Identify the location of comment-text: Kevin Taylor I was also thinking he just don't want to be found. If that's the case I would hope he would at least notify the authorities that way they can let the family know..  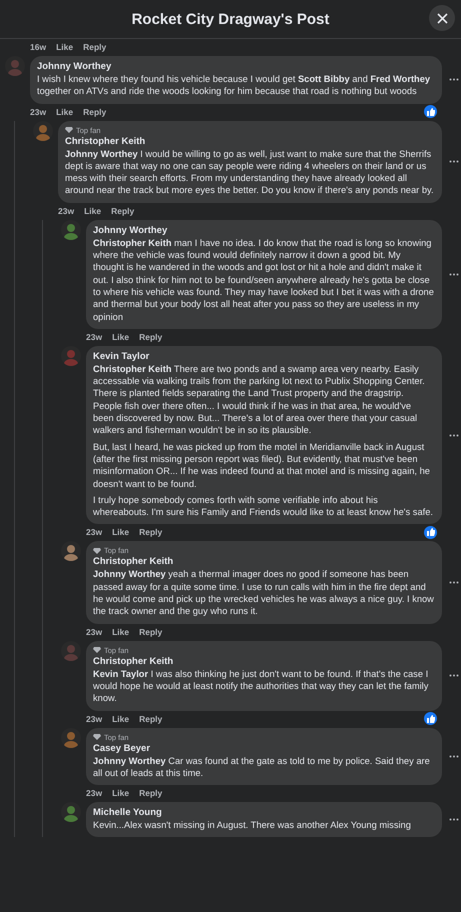
(261, 686).